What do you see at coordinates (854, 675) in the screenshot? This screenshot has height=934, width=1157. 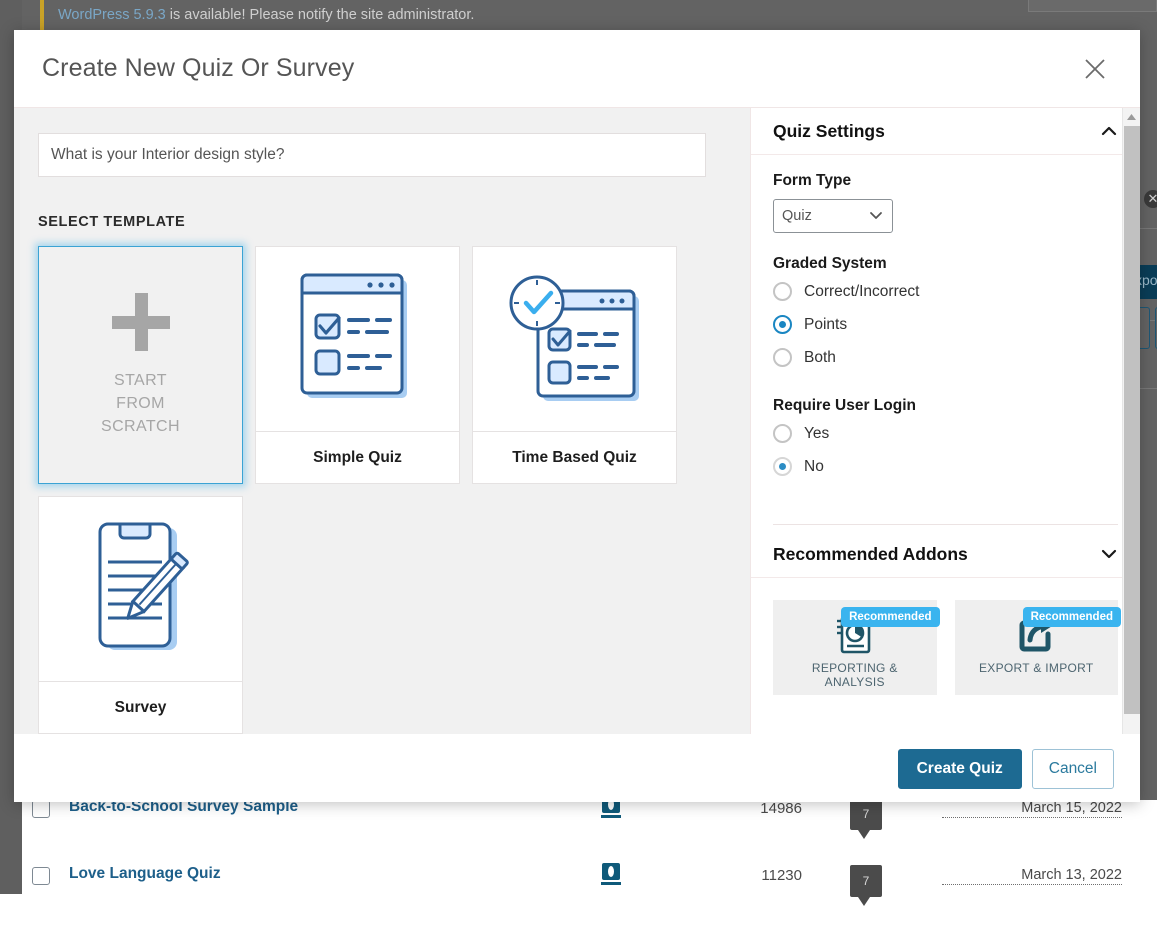 I see `addon-name: REPORTING & ANALYSIS` at bounding box center [854, 675].